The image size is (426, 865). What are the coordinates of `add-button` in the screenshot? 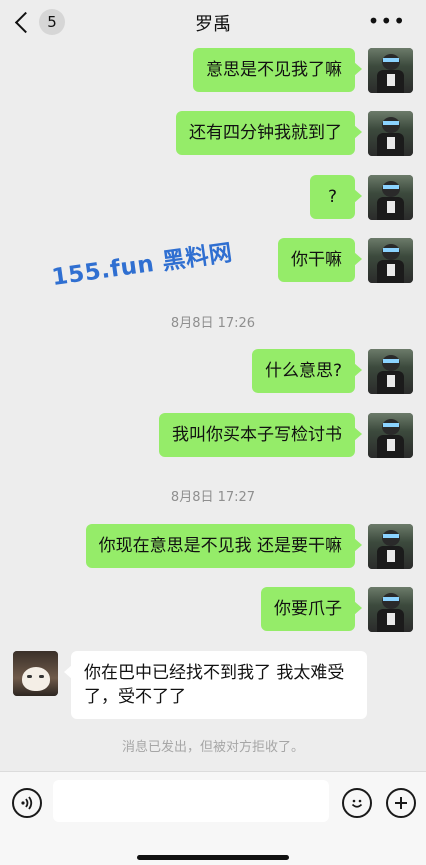 It's located at (401, 803).